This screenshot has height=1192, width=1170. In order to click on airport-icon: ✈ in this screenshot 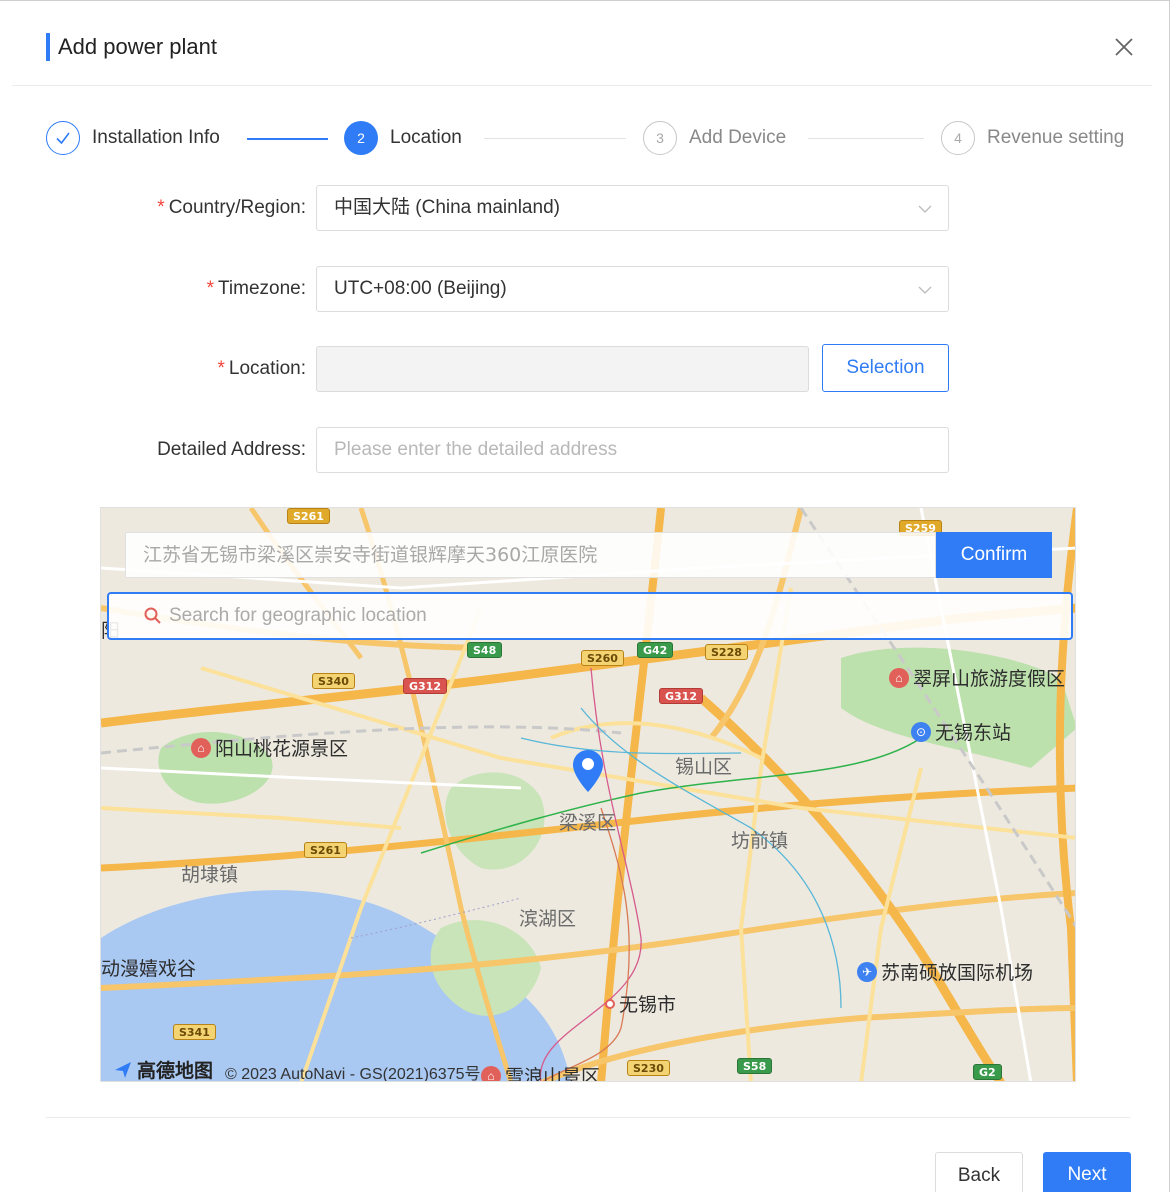, I will do `click(867, 971)`.